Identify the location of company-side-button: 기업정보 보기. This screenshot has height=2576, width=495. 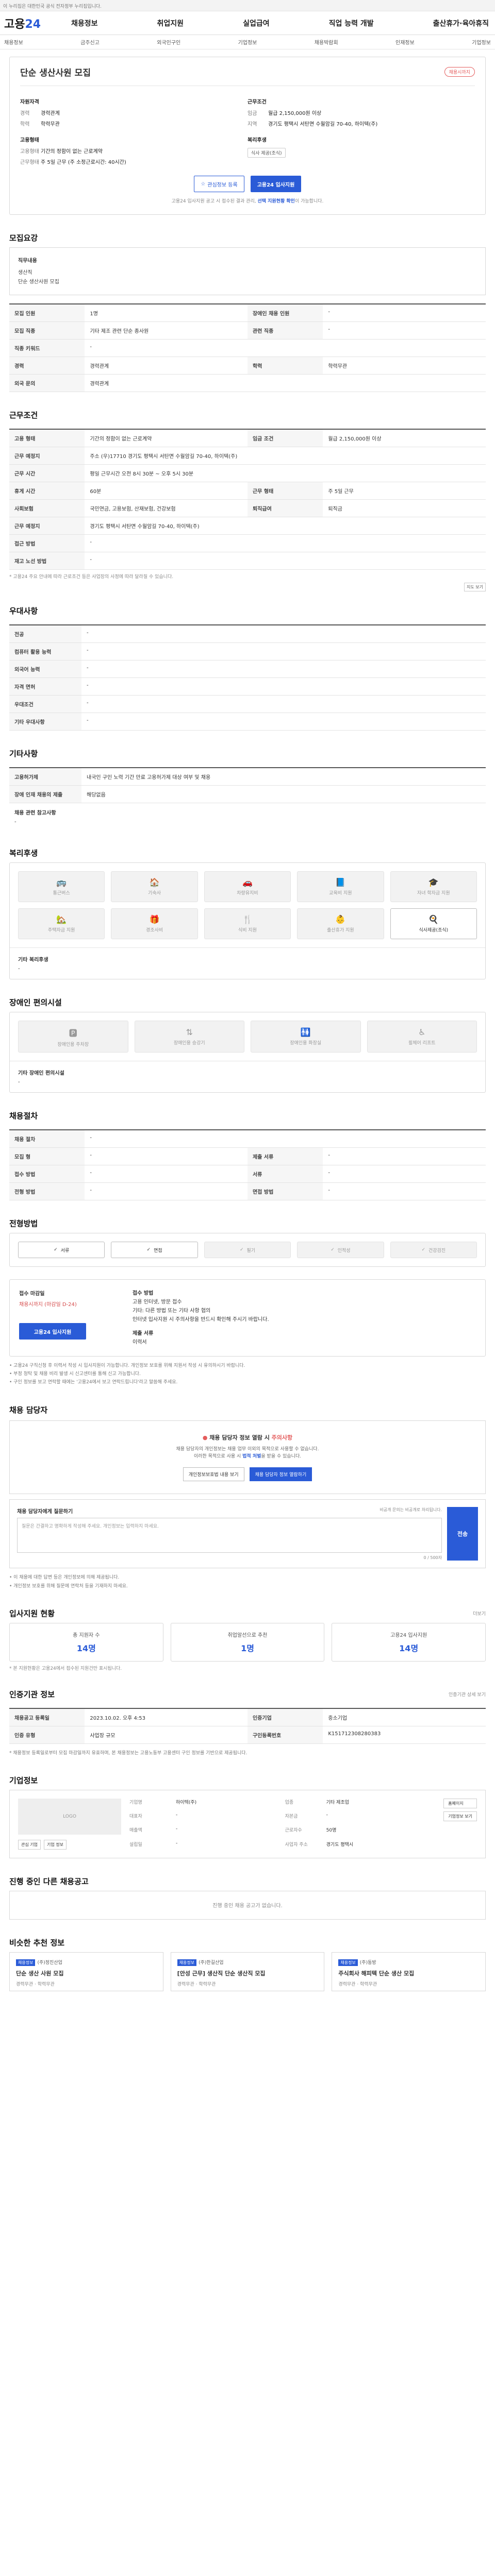
(460, 1816).